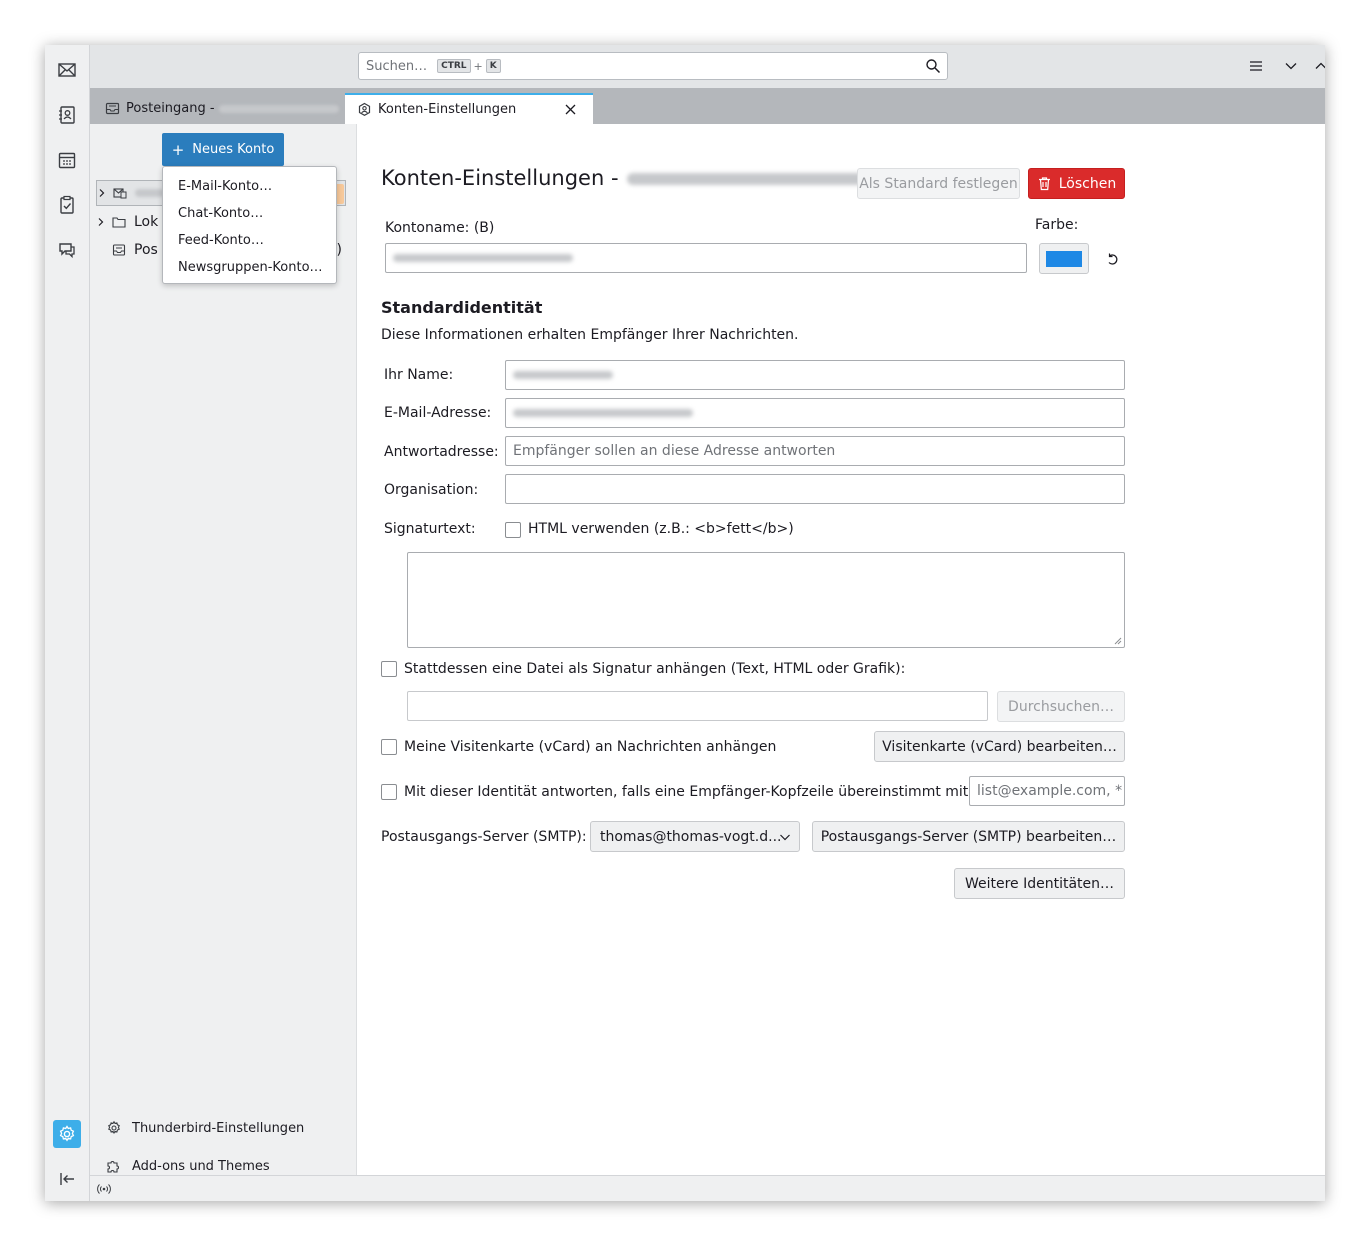  What do you see at coordinates (454, 66) in the screenshot?
I see `shortcut-ctrl-key: CTRL` at bounding box center [454, 66].